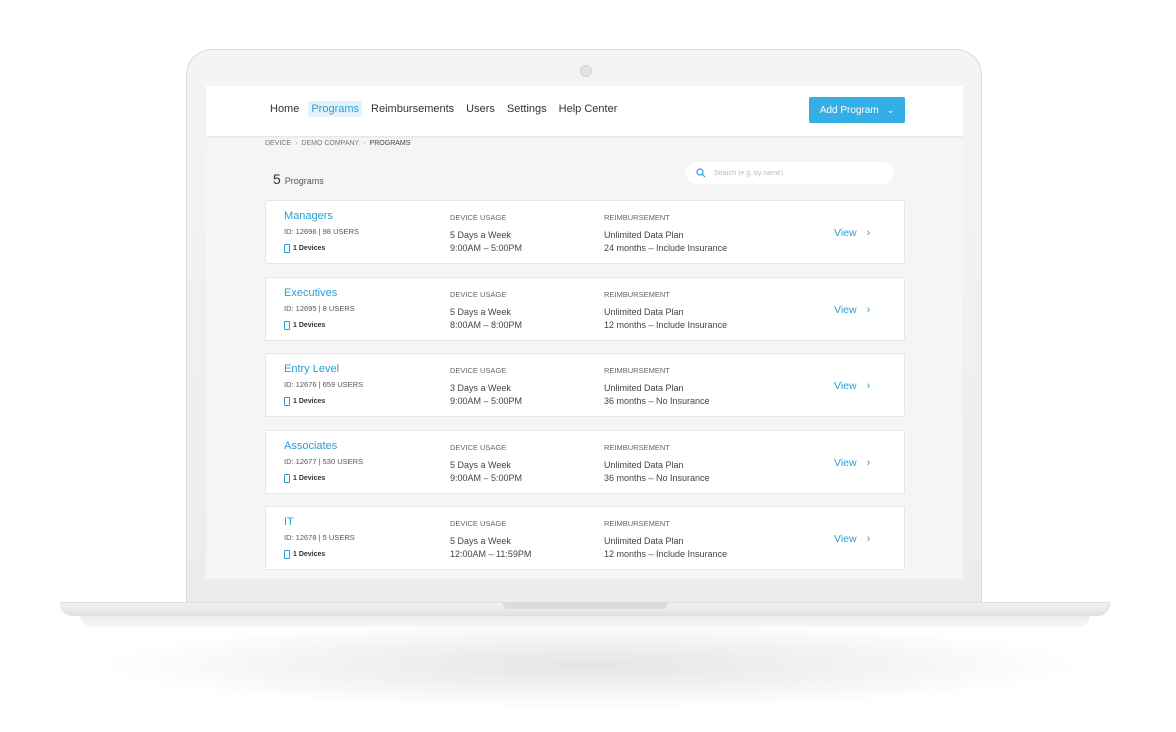  What do you see at coordinates (527, 109) in the screenshot?
I see `nav-settings: Settings` at bounding box center [527, 109].